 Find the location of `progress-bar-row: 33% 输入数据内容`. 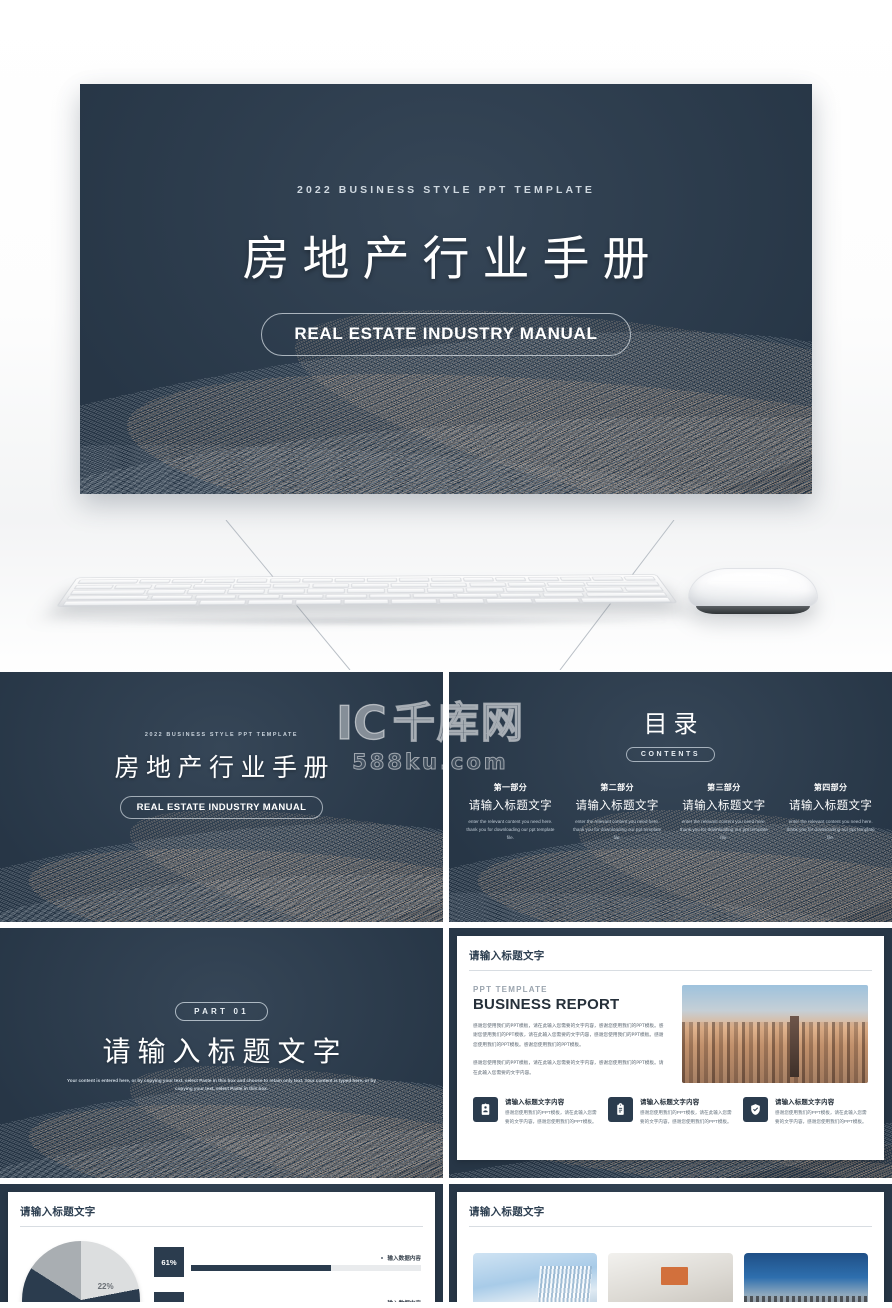

progress-bar-row: 33% 输入数据内容 is located at coordinates (287, 1297).